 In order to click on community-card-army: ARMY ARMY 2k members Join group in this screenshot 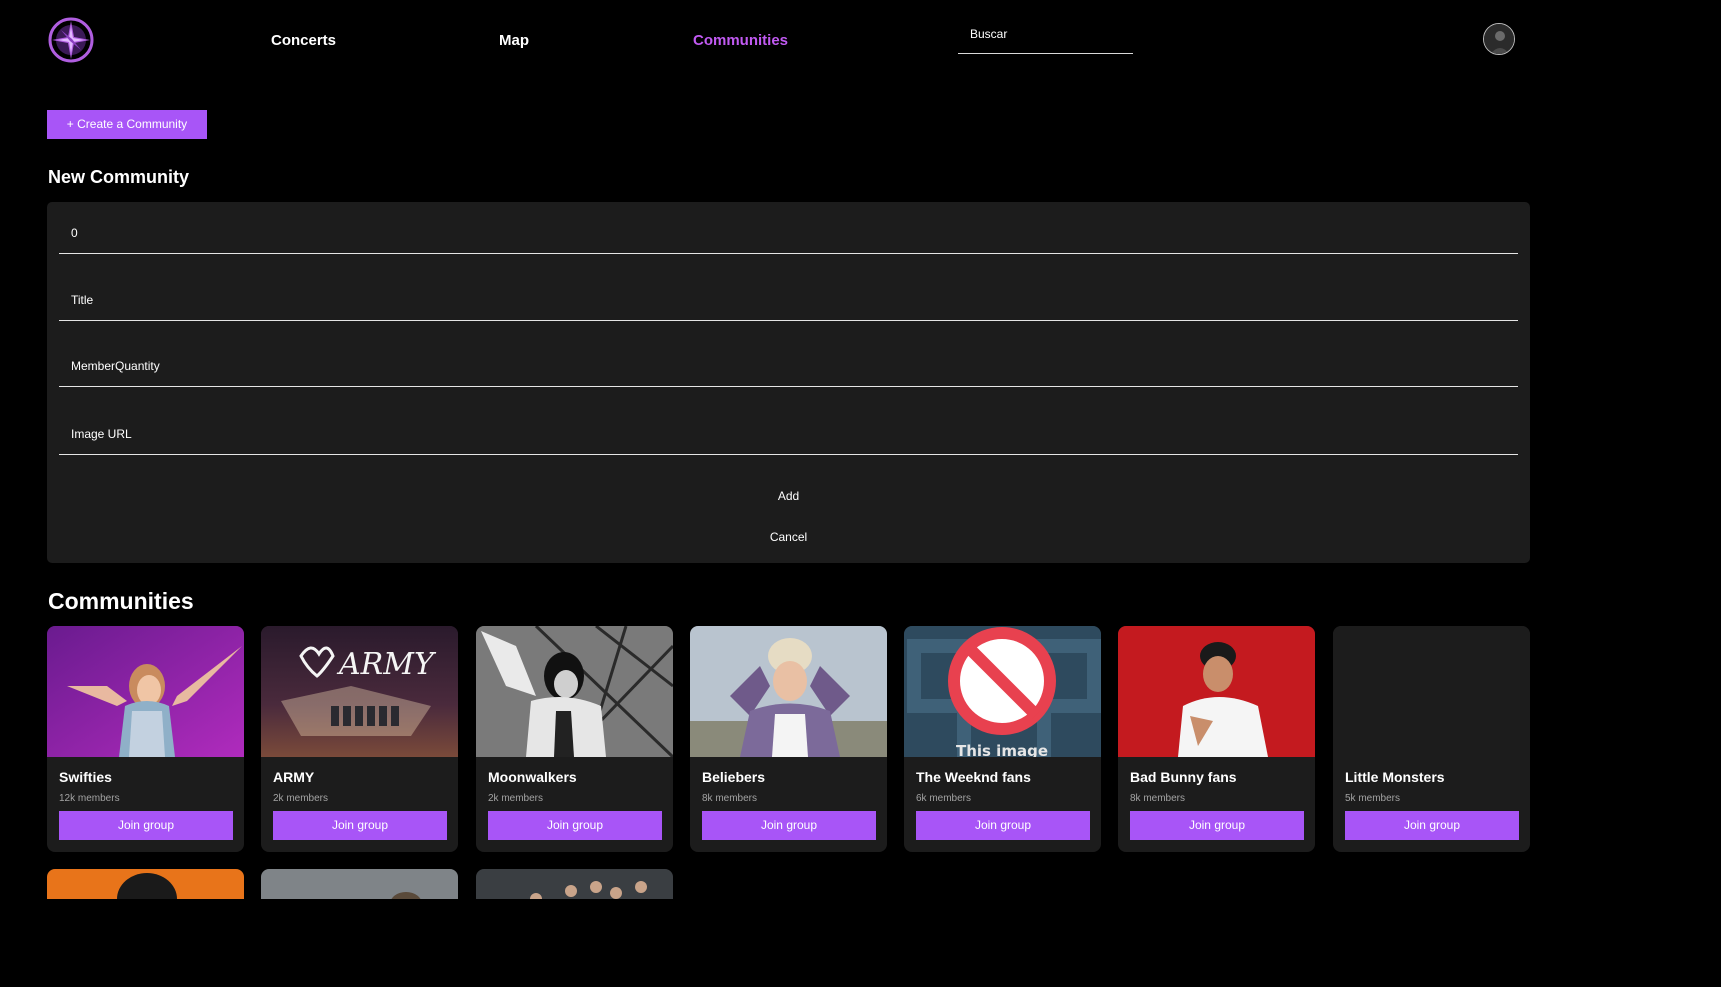, I will do `click(359, 739)`.